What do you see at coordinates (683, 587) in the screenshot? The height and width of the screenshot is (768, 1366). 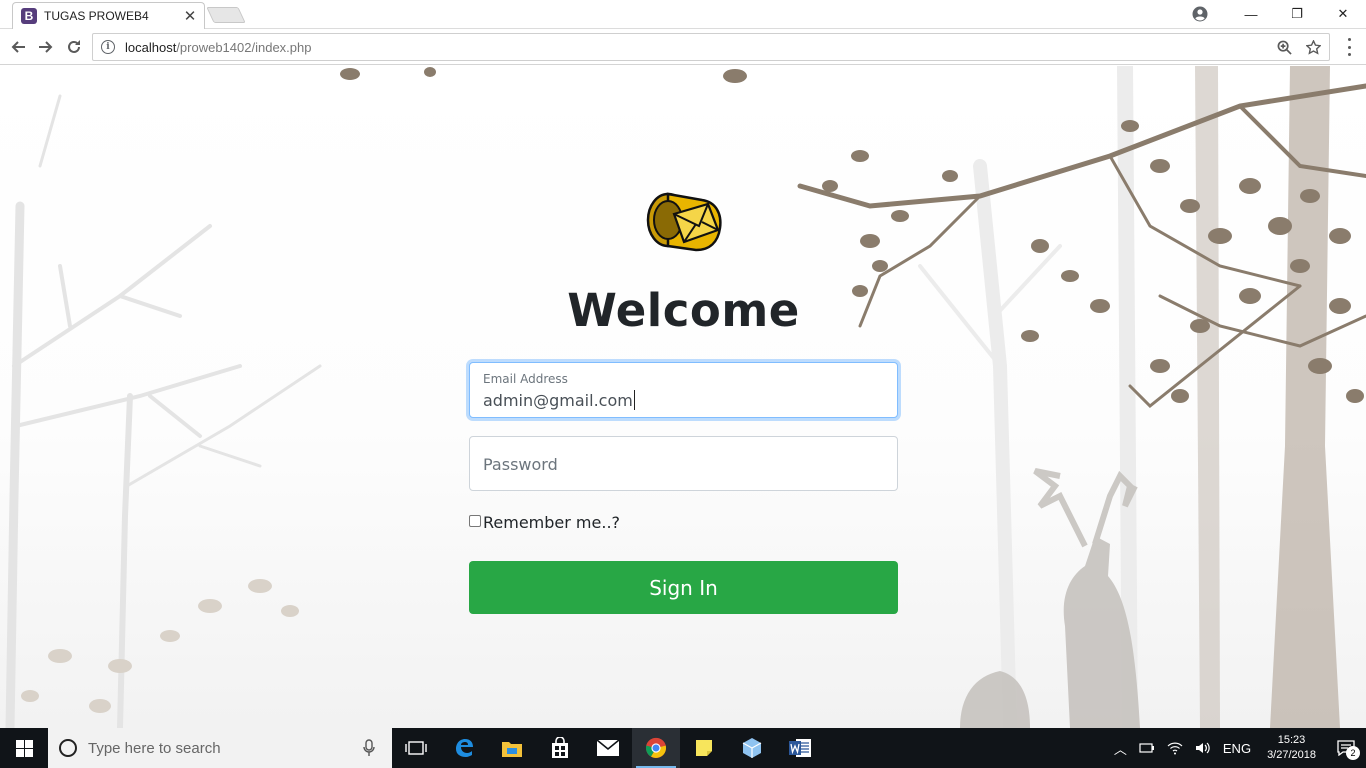 I see `sign-in-button: Sign In` at bounding box center [683, 587].